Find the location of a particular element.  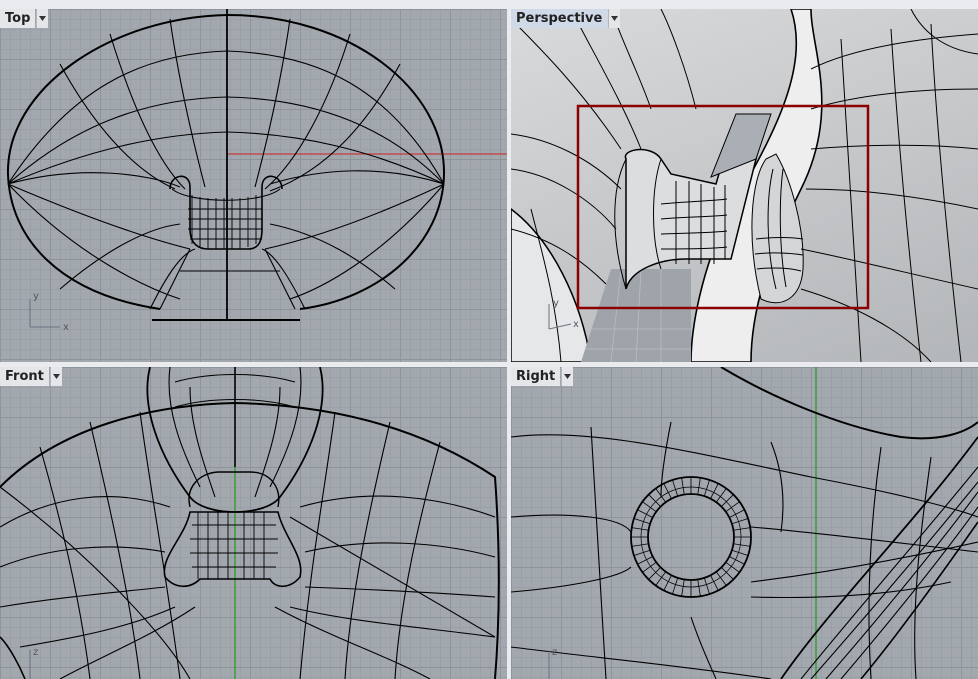

viewport-title-text: Perspective is located at coordinates (559, 18).